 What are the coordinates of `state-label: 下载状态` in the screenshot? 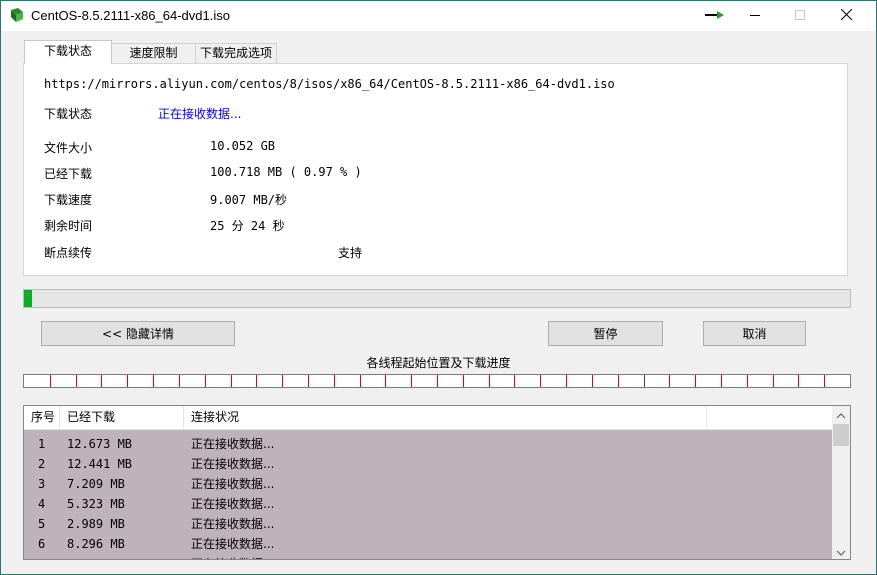 It's located at (68, 114).